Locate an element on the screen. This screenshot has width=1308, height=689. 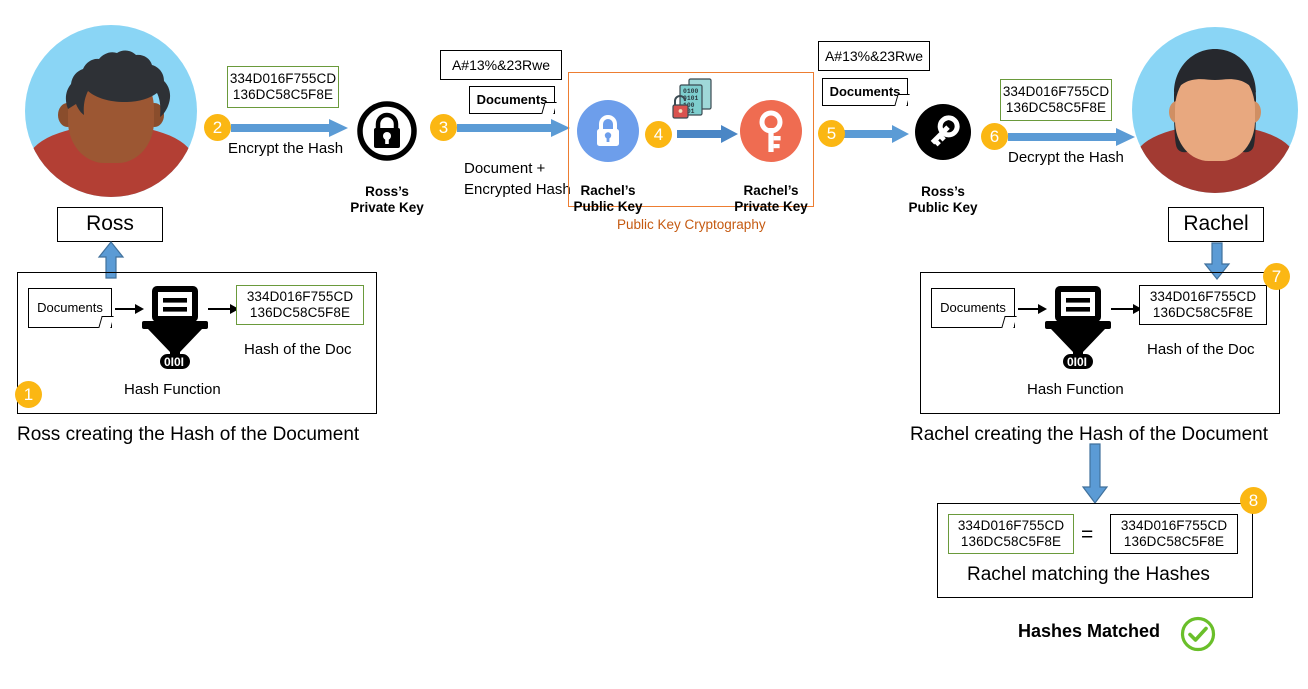
hash-box-match-left-text: 334D016F755CD 136DC58C5F8E is located at coordinates (1011, 533).